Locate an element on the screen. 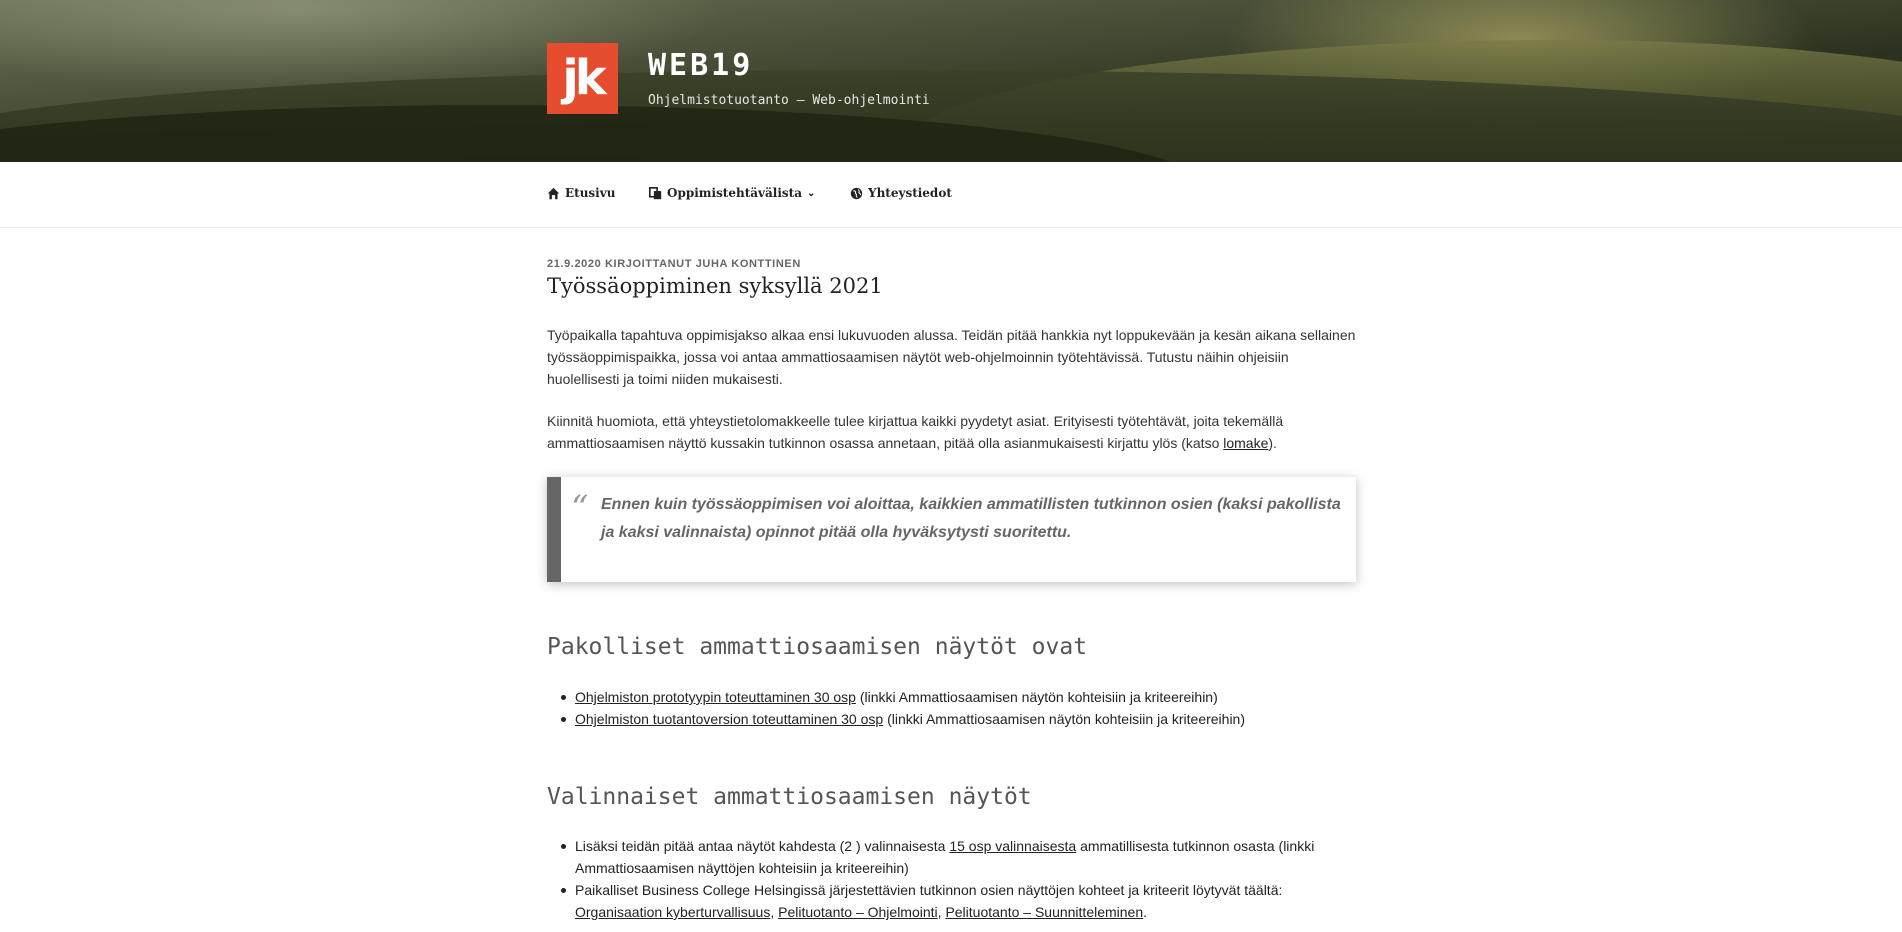 The height and width of the screenshot is (932, 1902). section-heading-mandatory: Pakolliset ammattiosaamisen näytöt ovat is located at coordinates (817, 647).